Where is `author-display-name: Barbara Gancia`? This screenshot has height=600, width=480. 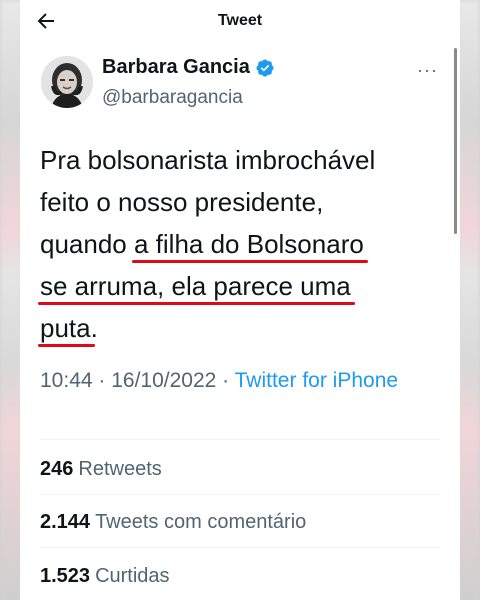 author-display-name: Barbara Gancia is located at coordinates (176, 67).